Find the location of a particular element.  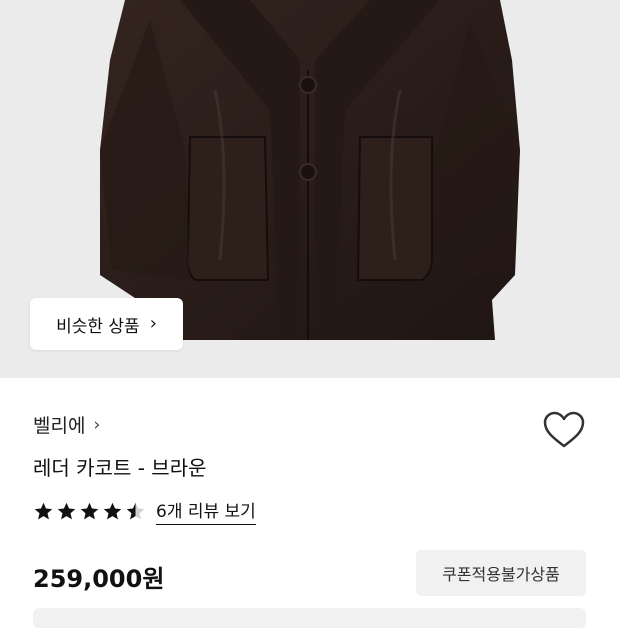

product-price: 259,000원 is located at coordinates (99, 579).